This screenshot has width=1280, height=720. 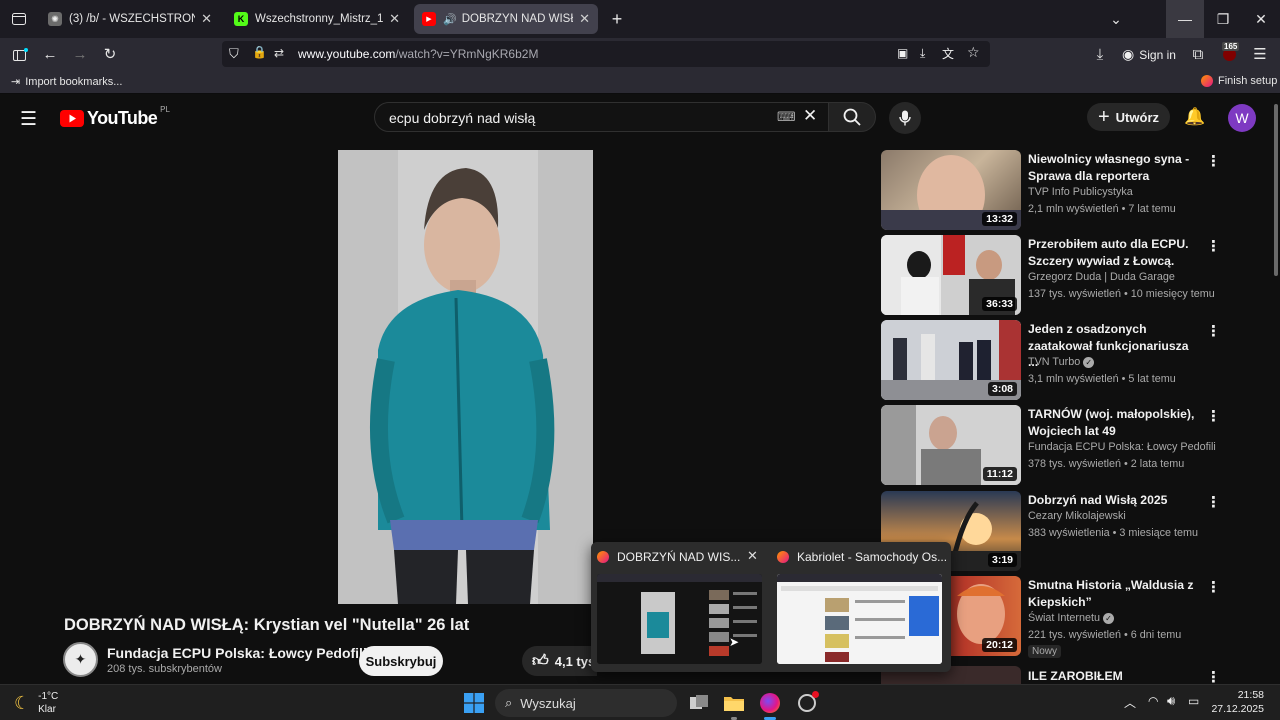 What do you see at coordinates (259, 52) in the screenshot?
I see `lock-icon: 🔒` at bounding box center [259, 52].